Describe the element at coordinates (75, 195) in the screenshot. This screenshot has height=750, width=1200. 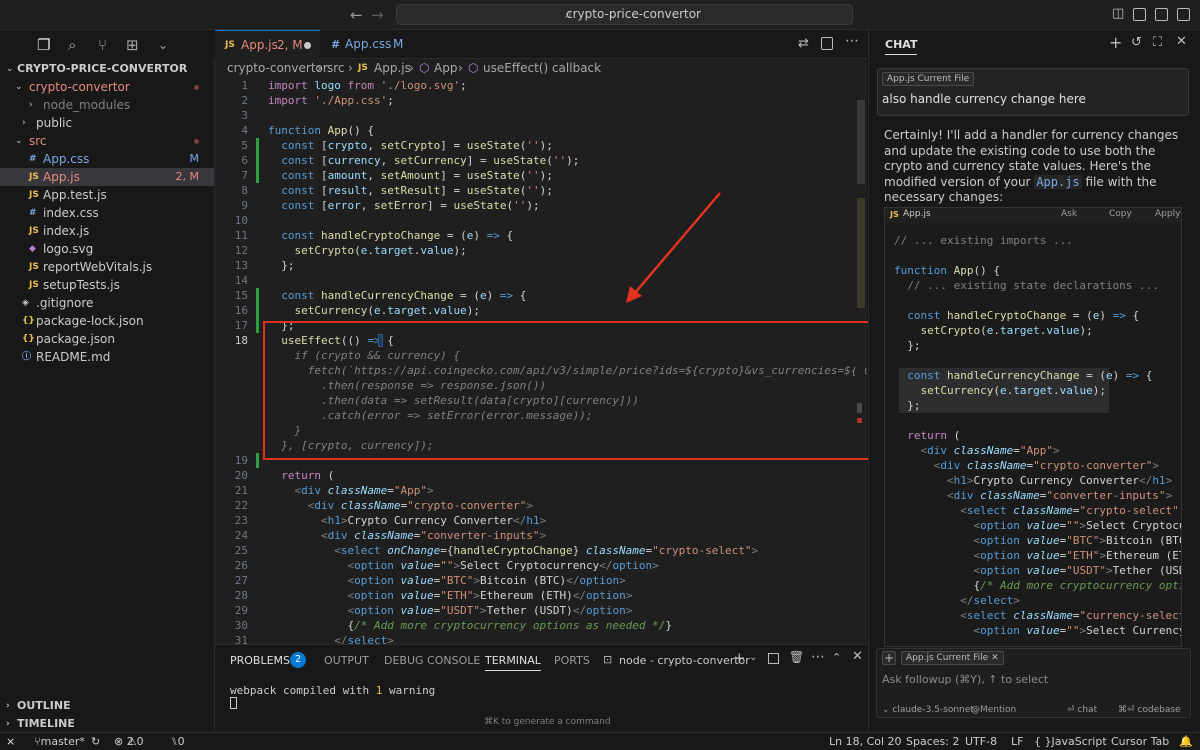
I see `tree-item-label: App.test.js` at that location.